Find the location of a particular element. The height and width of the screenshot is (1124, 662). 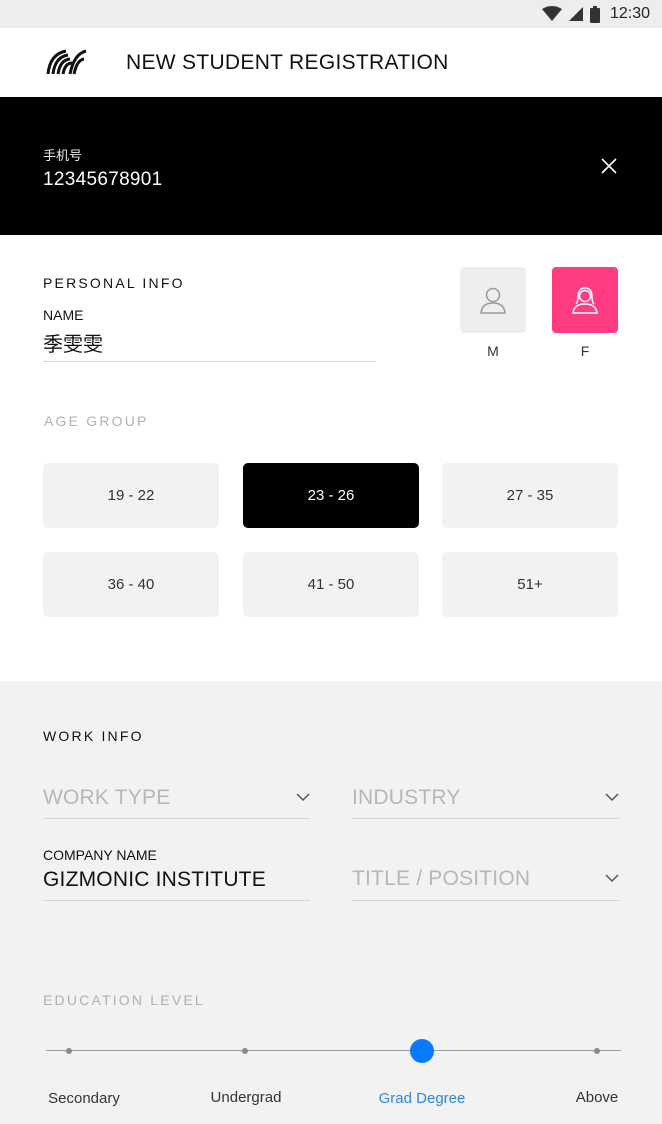

education-label-undergrad: Undergrad is located at coordinates (246, 1097).